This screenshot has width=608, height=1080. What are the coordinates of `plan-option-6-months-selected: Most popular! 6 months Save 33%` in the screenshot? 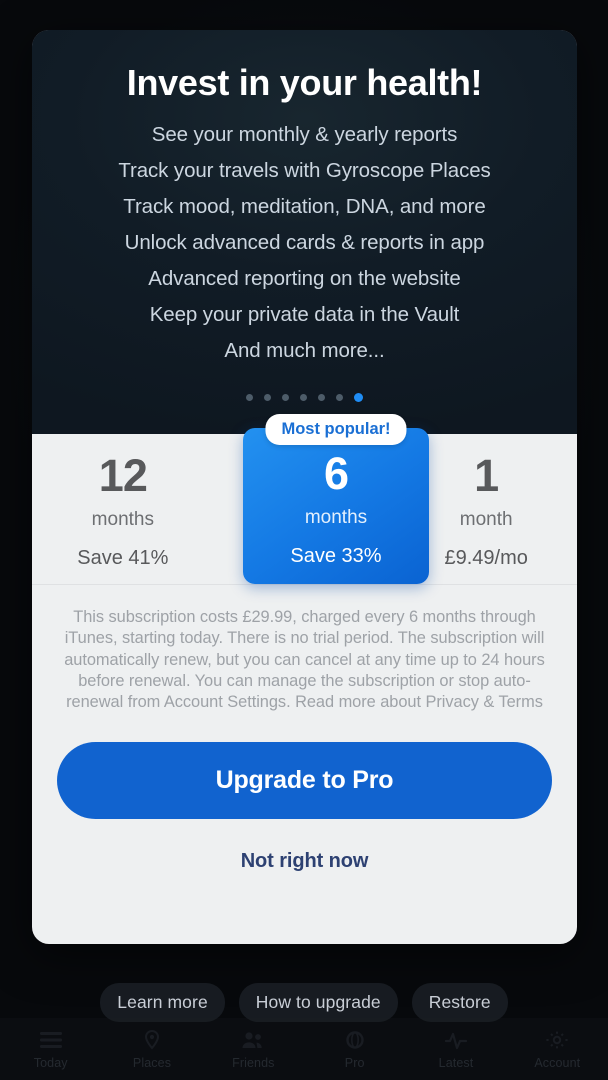 It's located at (336, 499).